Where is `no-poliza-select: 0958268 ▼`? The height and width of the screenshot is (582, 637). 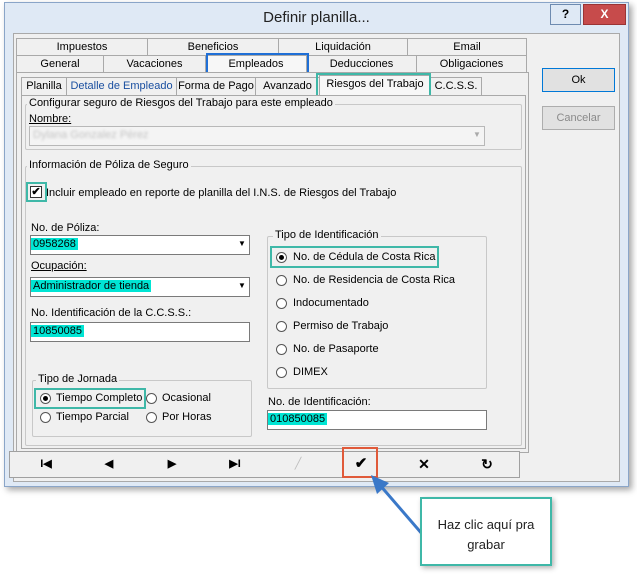 no-poliza-select: 0958268 ▼ is located at coordinates (140, 245).